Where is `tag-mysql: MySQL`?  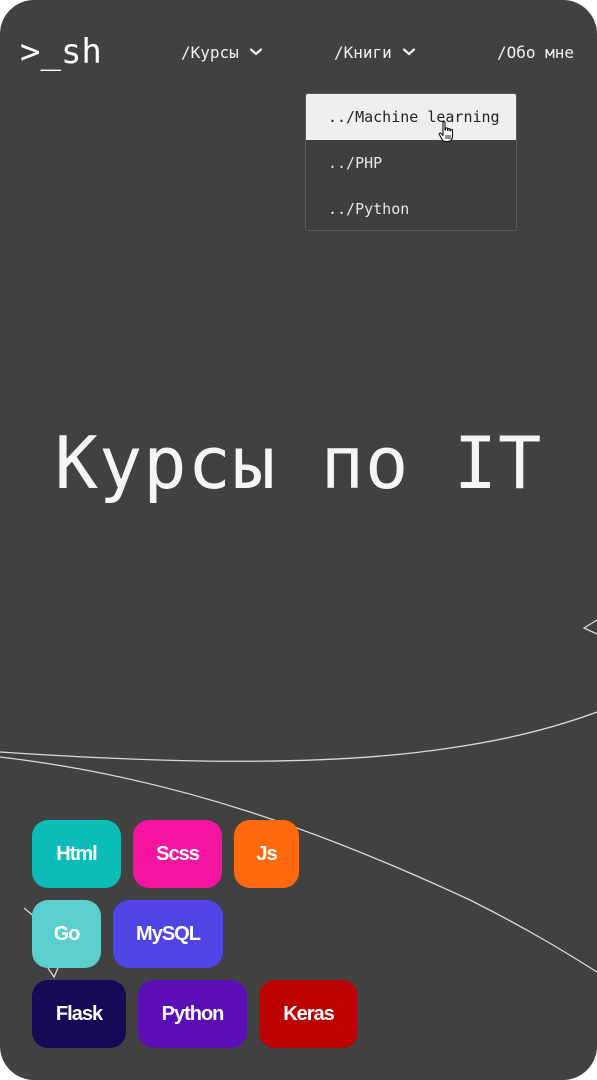 tag-mysql: MySQL is located at coordinates (168, 934).